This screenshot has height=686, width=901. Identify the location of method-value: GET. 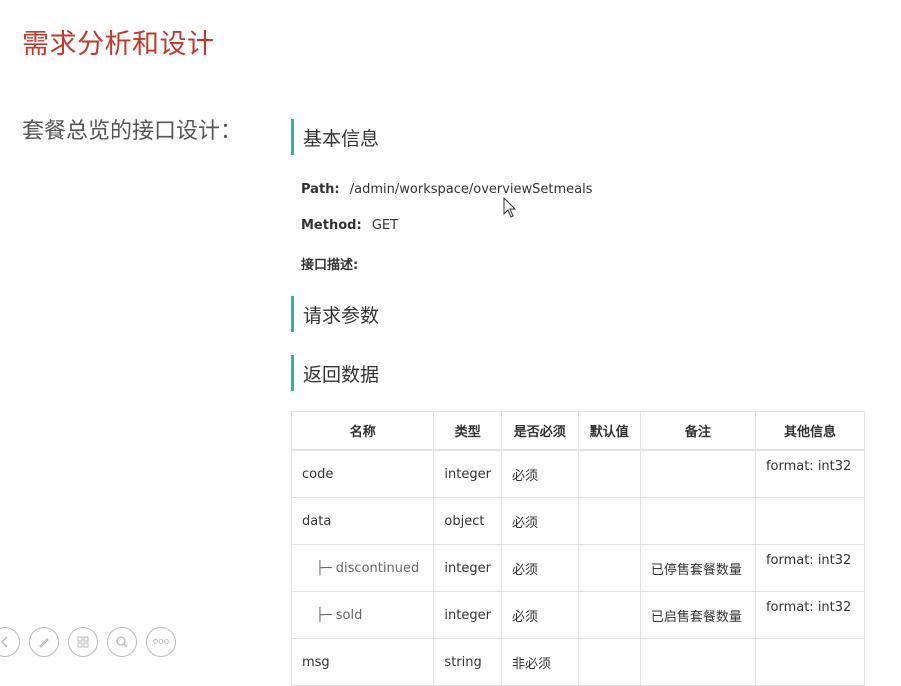
(385, 225).